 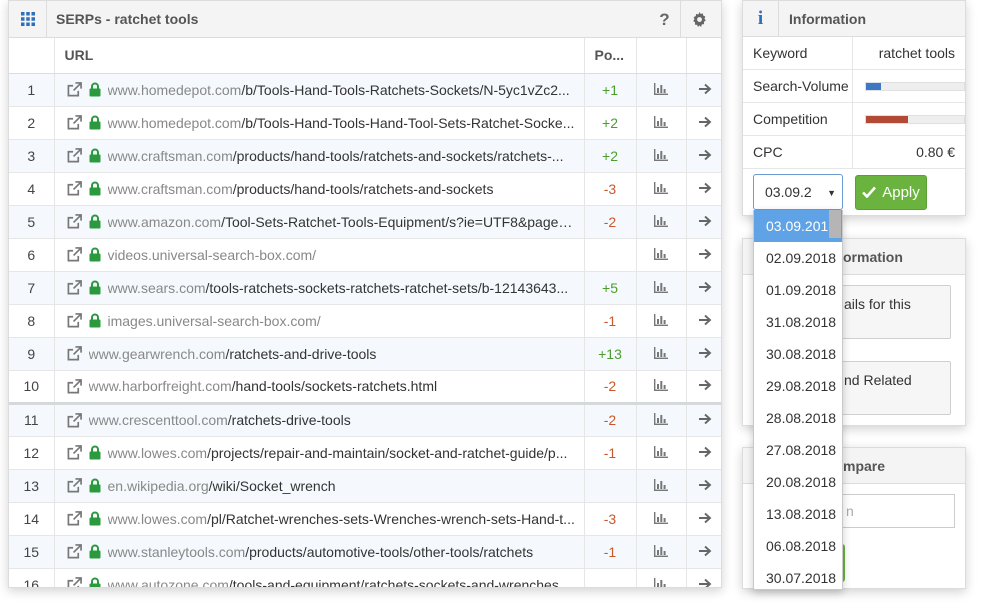 What do you see at coordinates (28, 19) in the screenshot?
I see `grid-icon` at bounding box center [28, 19].